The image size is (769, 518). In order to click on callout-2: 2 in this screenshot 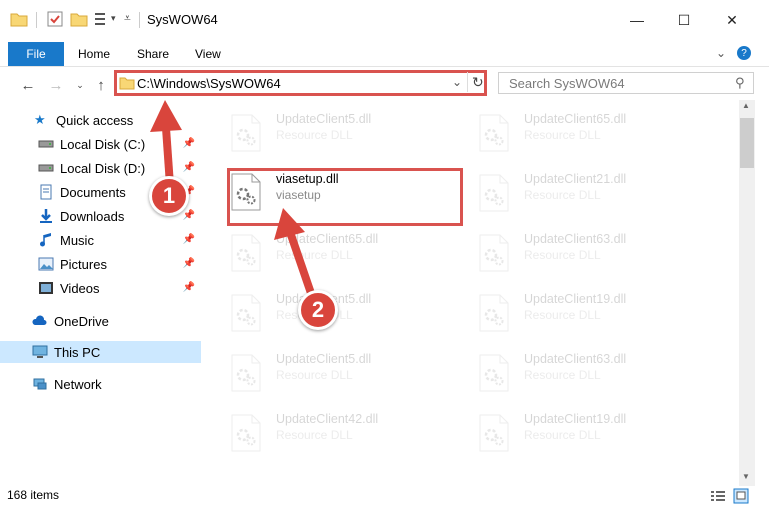, I will do `click(318, 310)`.